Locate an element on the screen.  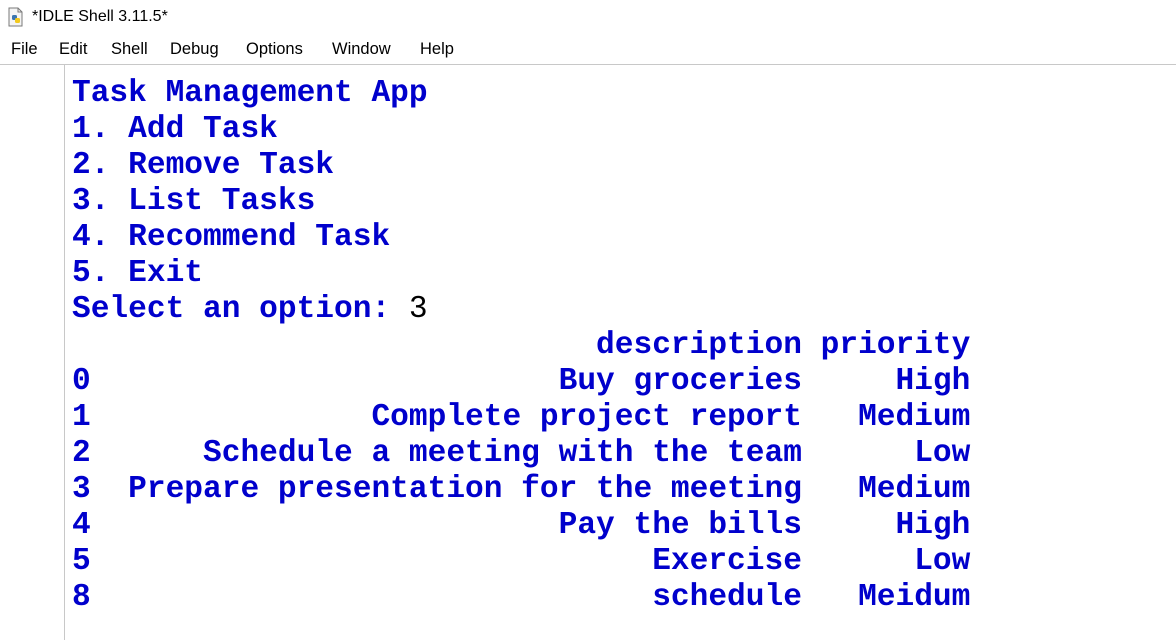
shell-sidebar is located at coordinates (32, 352).